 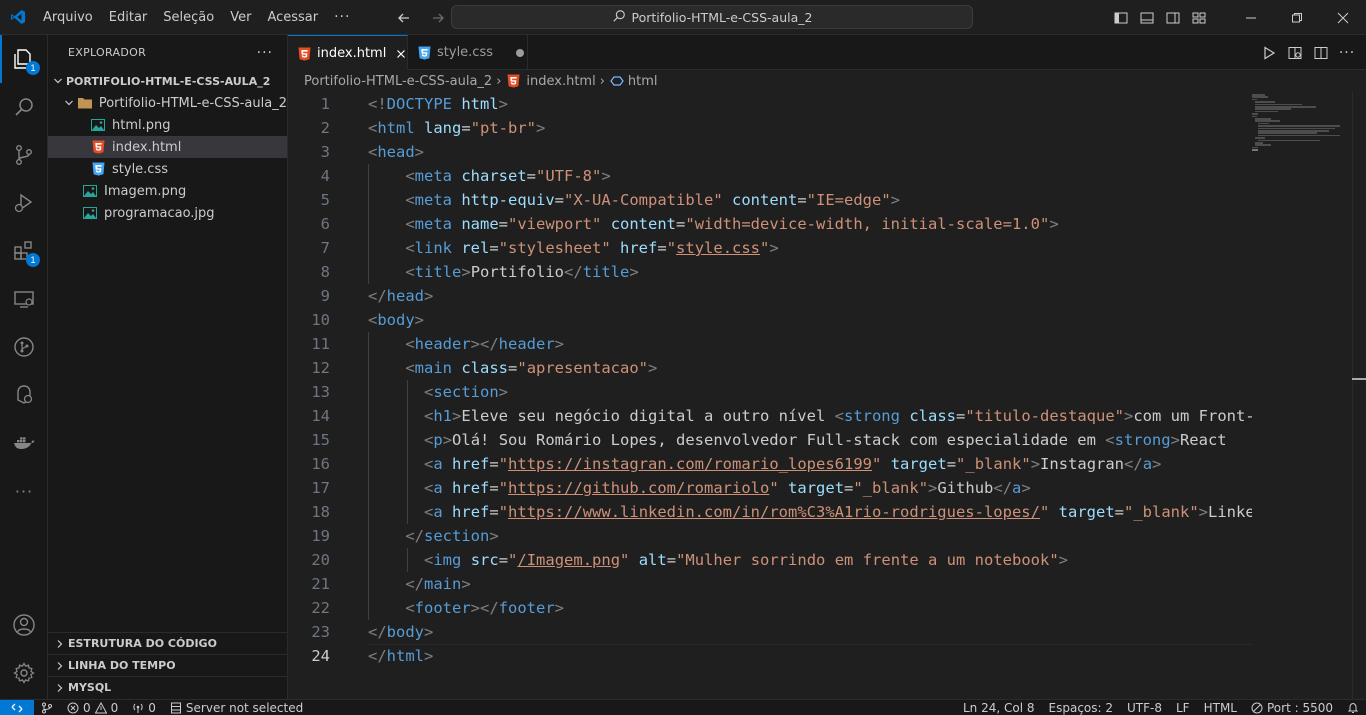 I want to click on toggle-panel-icon, so click(x=1147, y=17).